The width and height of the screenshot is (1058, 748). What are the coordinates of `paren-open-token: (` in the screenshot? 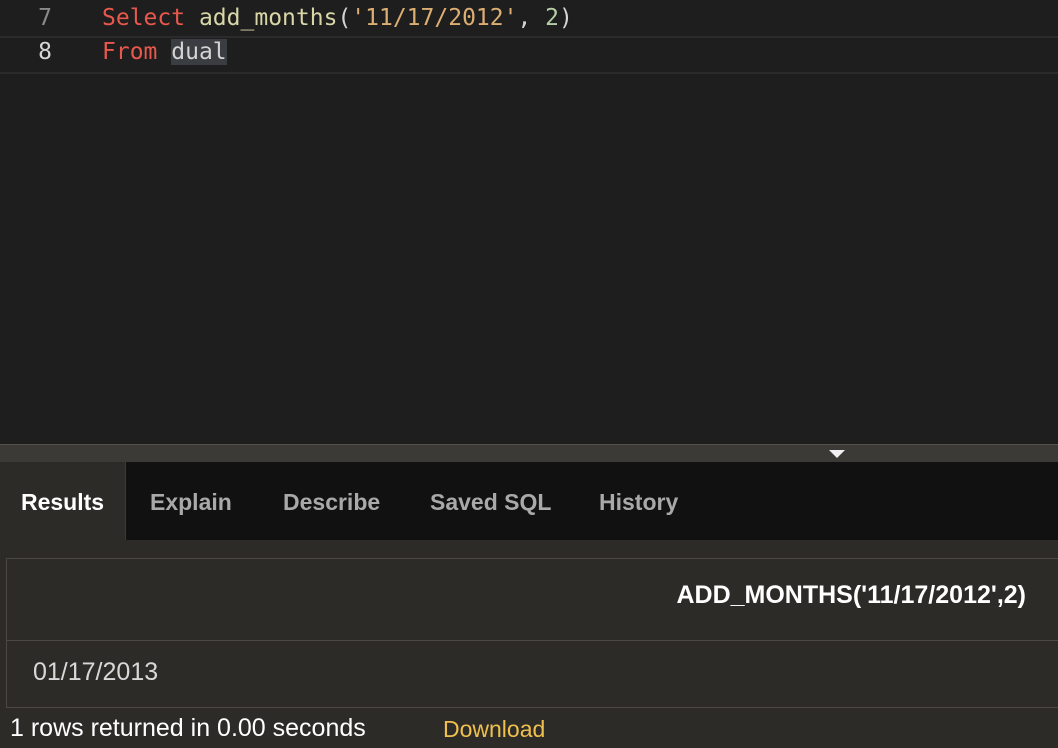 It's located at (344, 18).